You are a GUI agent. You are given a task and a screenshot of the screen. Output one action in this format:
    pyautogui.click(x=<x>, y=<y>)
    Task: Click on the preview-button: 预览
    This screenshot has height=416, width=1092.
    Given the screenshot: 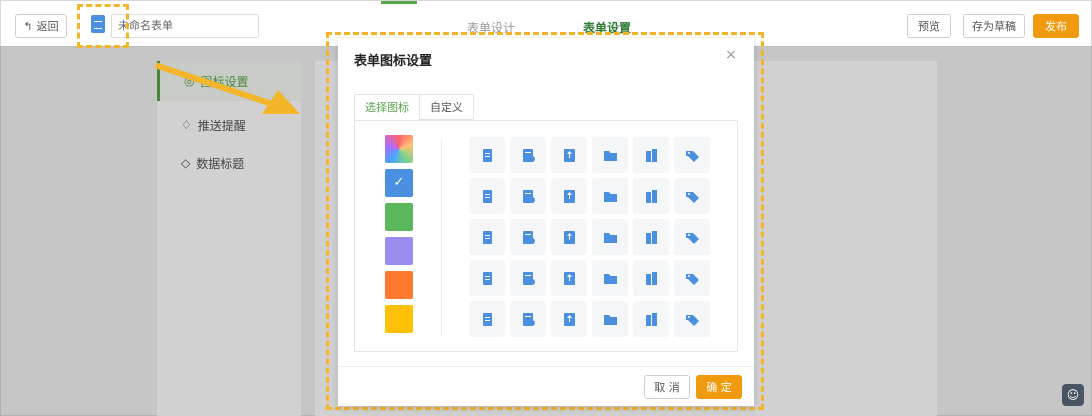 What is the action you would take?
    pyautogui.click(x=929, y=26)
    